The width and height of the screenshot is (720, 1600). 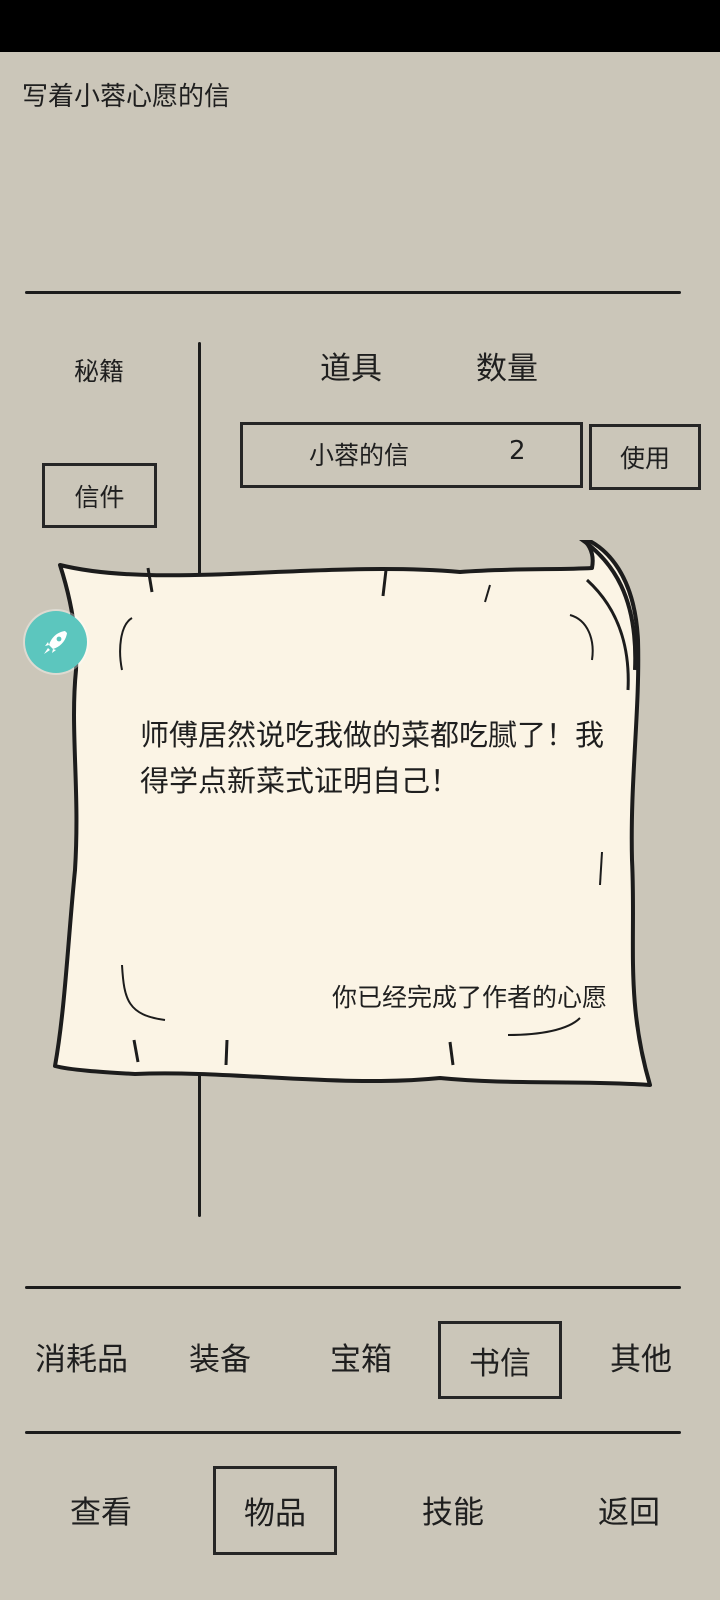 What do you see at coordinates (353, 292) in the screenshot?
I see `top-divider` at bounding box center [353, 292].